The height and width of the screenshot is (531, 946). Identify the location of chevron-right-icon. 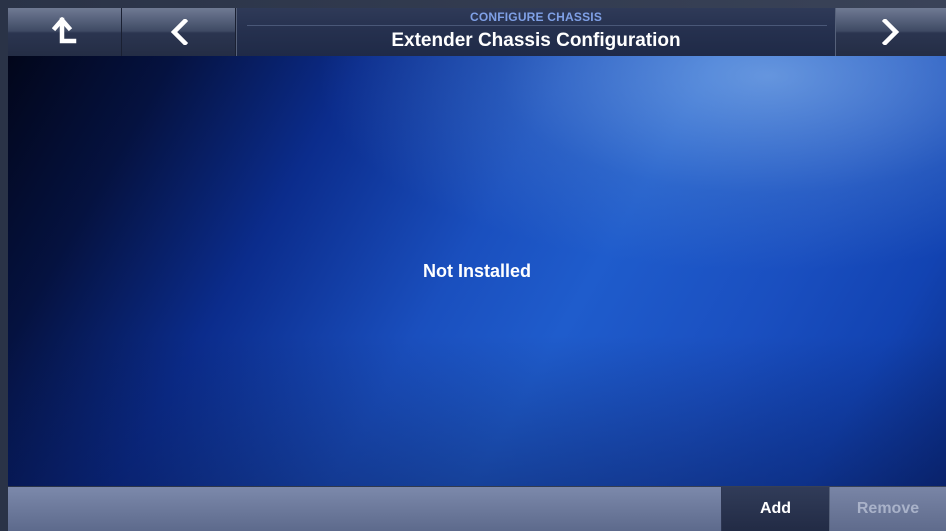
(891, 32).